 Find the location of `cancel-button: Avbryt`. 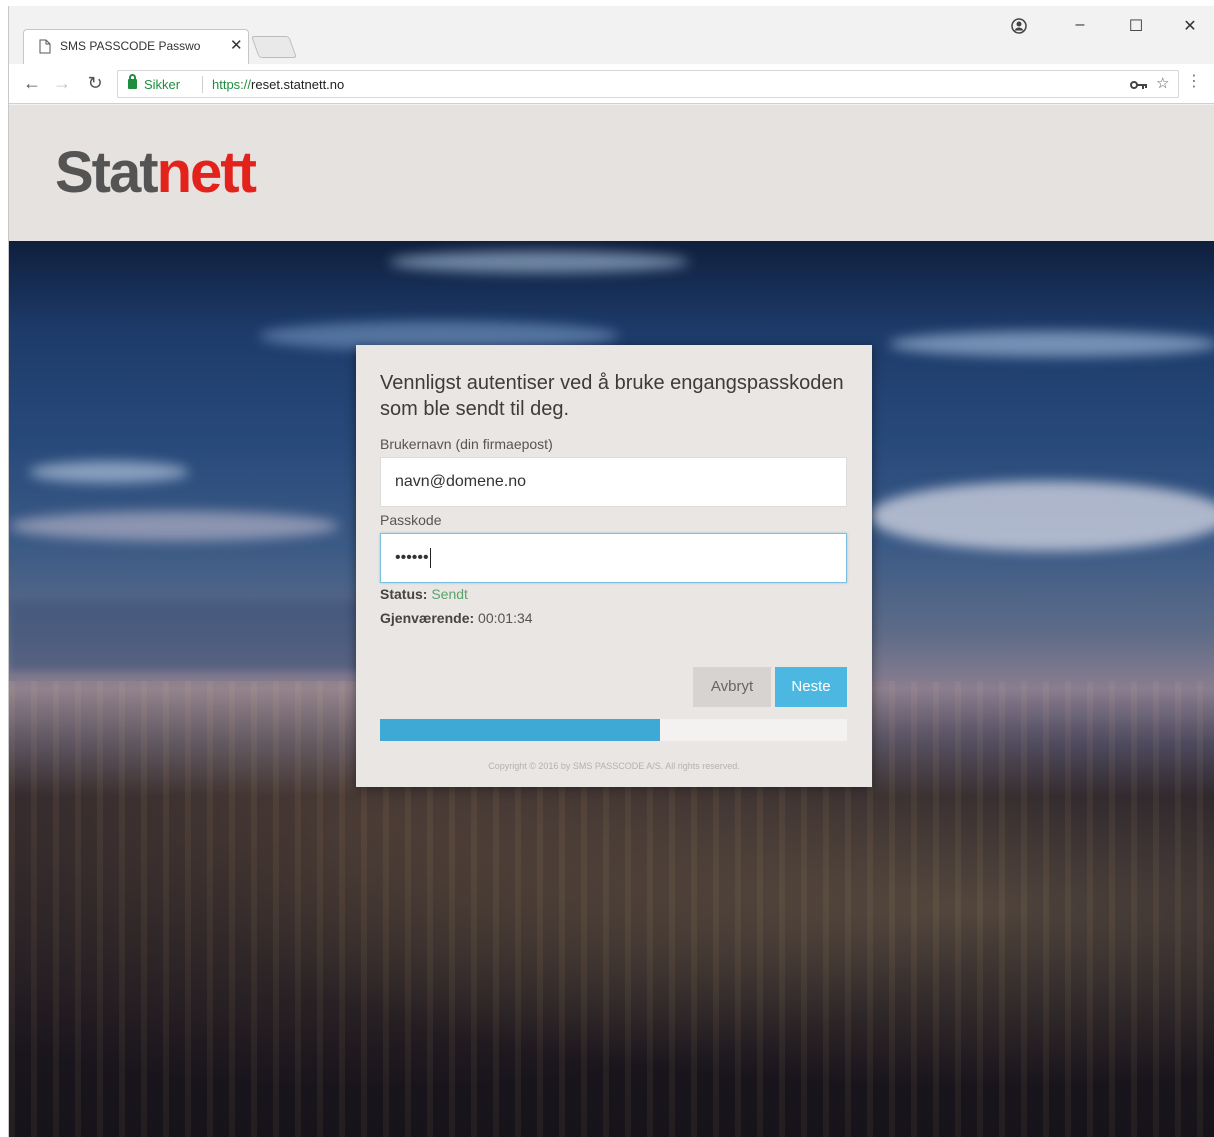

cancel-button: Avbryt is located at coordinates (732, 687).